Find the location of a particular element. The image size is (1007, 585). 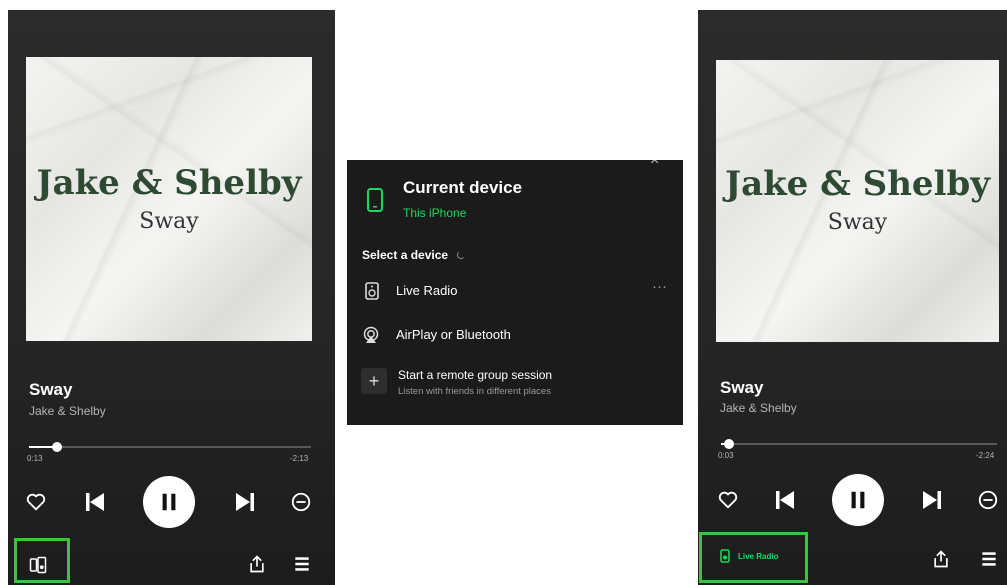

more-options-icon: ··· is located at coordinates (659, 286).